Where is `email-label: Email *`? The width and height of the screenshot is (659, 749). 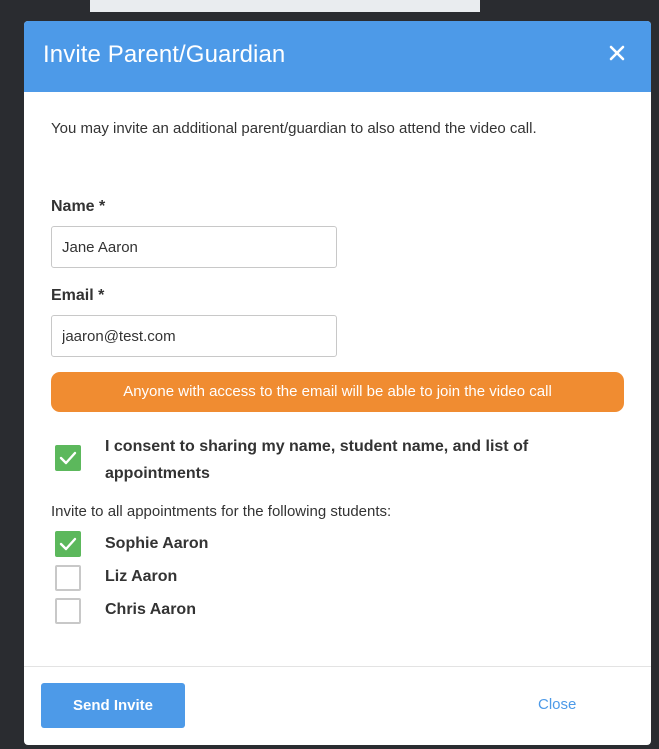
email-label: Email * is located at coordinates (78, 295).